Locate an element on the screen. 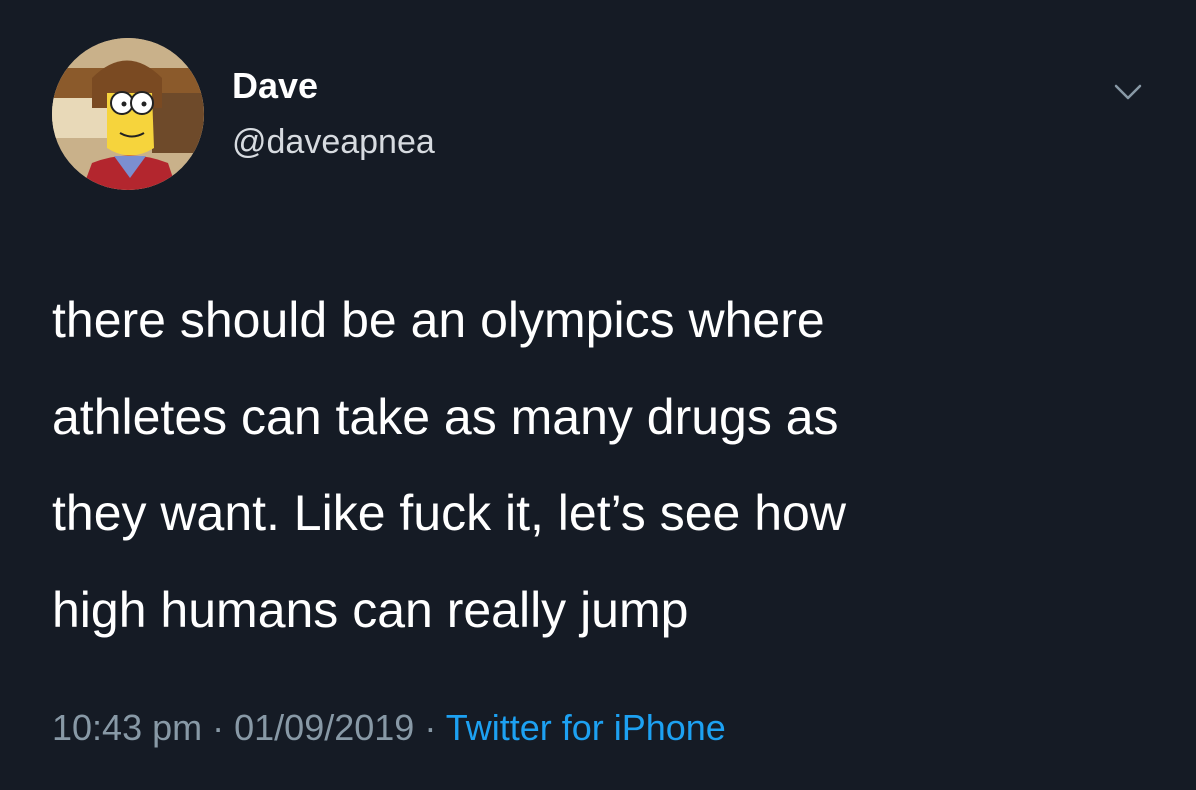  display-name: Dave is located at coordinates (275, 86).